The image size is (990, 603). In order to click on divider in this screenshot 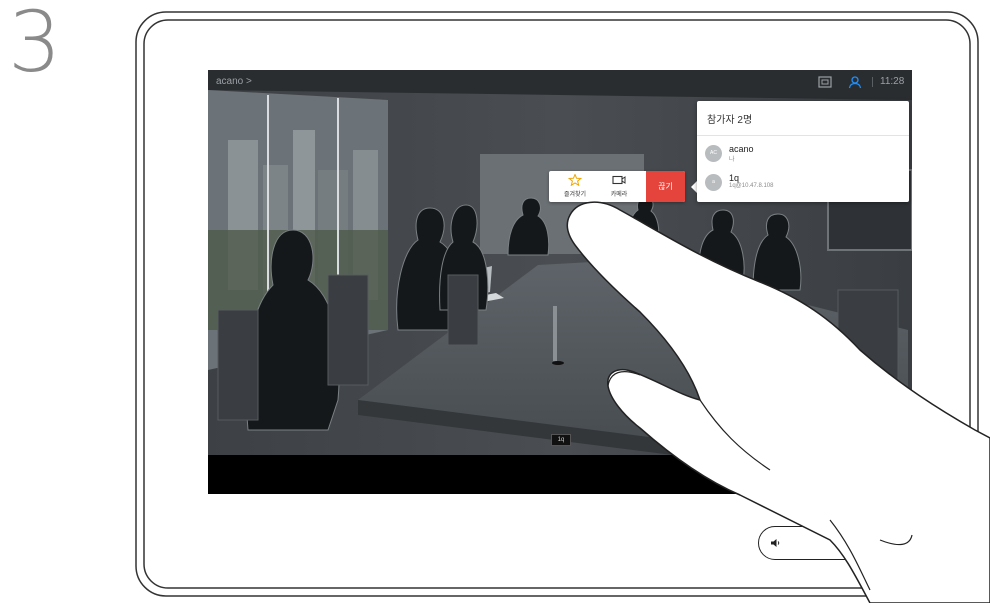, I will do `click(803, 135)`.